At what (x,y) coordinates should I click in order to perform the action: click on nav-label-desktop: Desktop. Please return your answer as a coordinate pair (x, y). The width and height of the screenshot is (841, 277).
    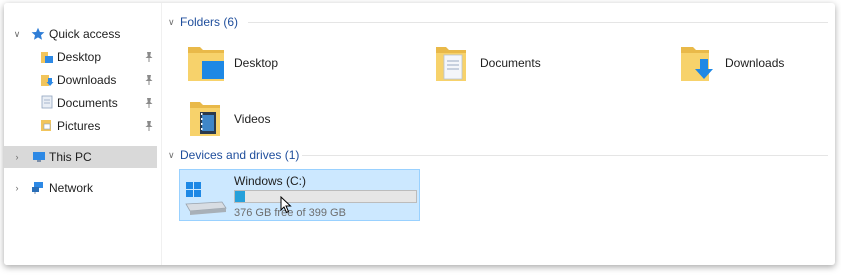
    Looking at the image, I should click on (79, 57).